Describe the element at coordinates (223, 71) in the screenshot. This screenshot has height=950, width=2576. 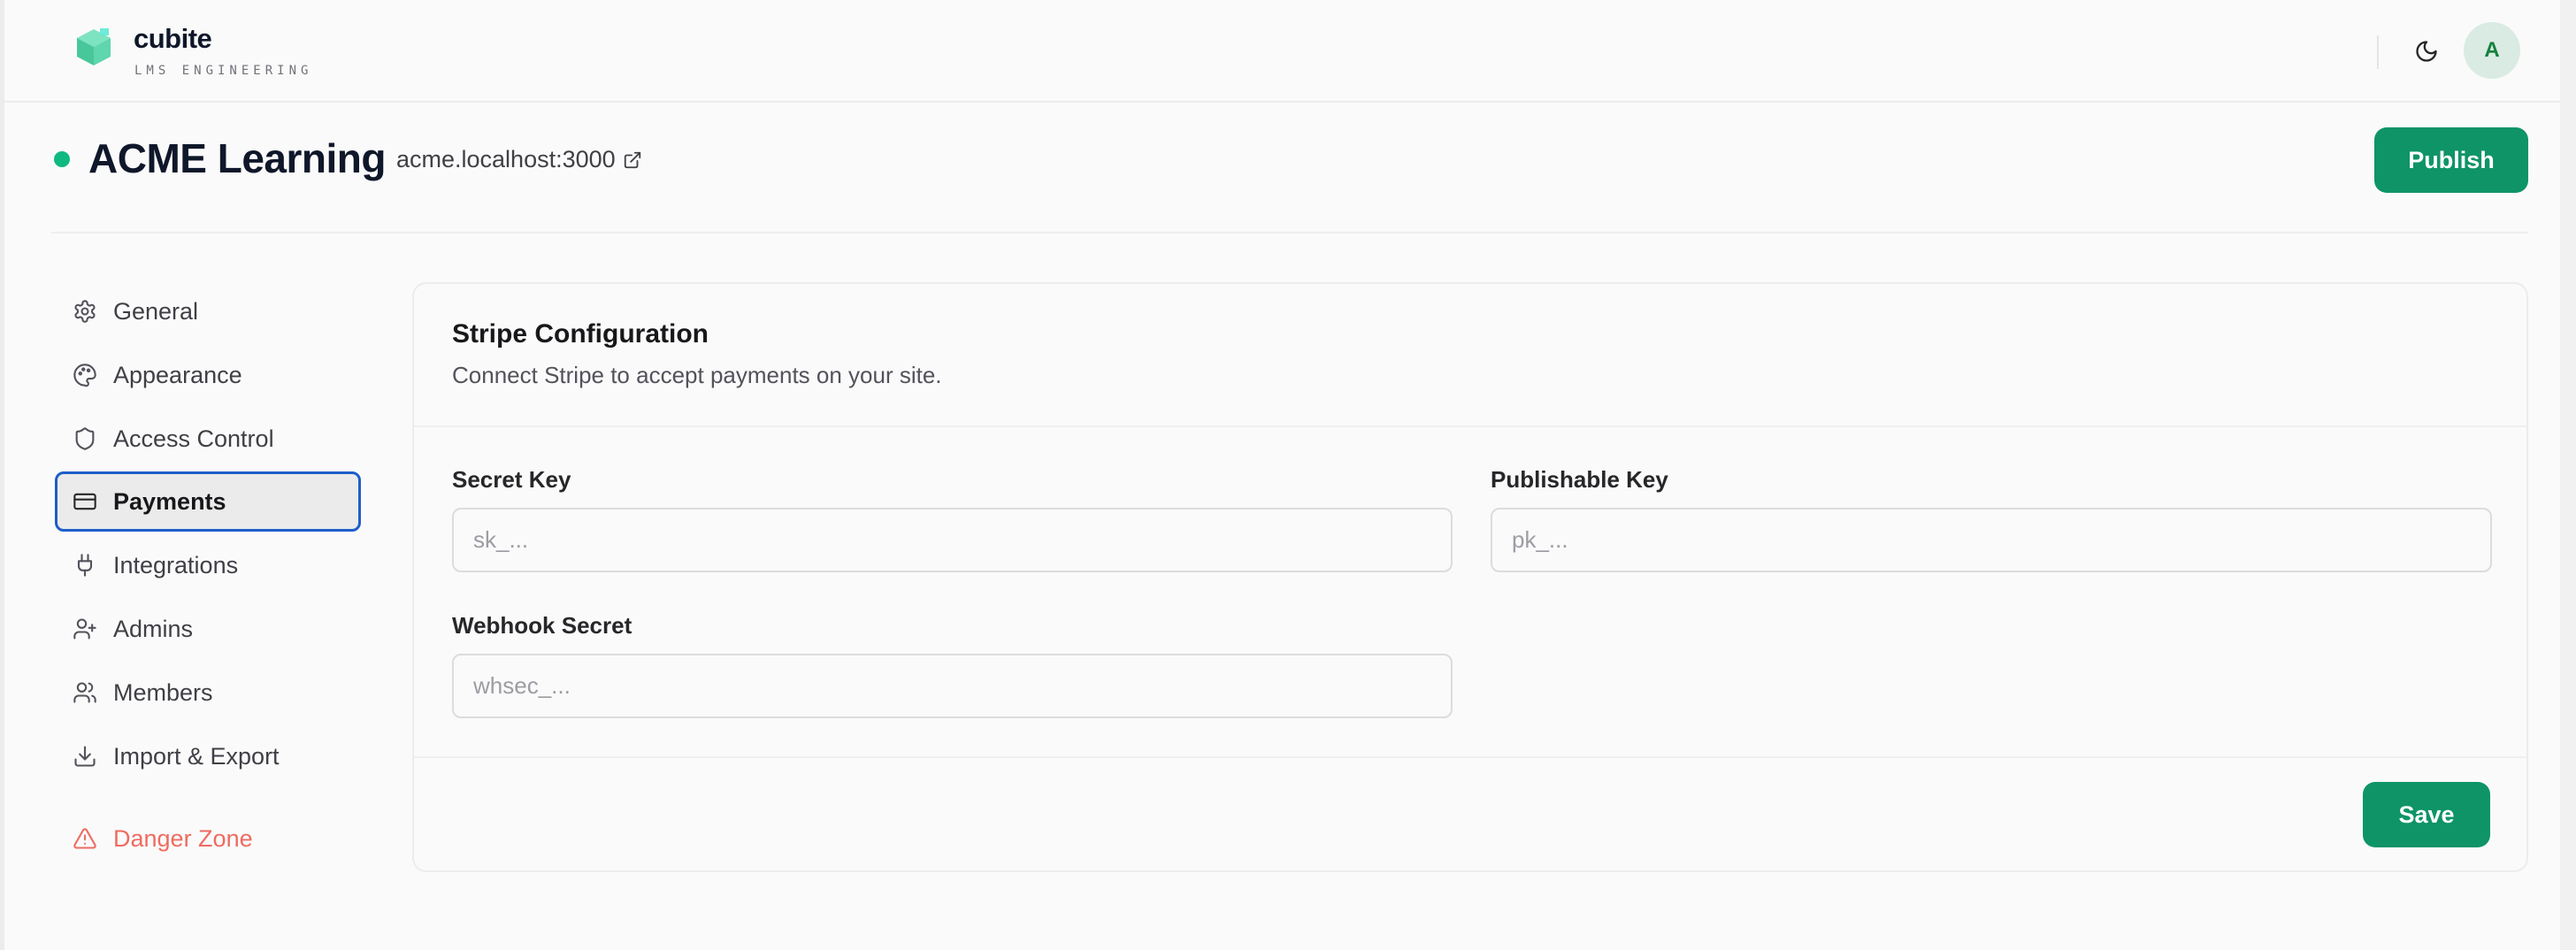
I see `brand-subtitle: LMS ENGINEERING` at that location.